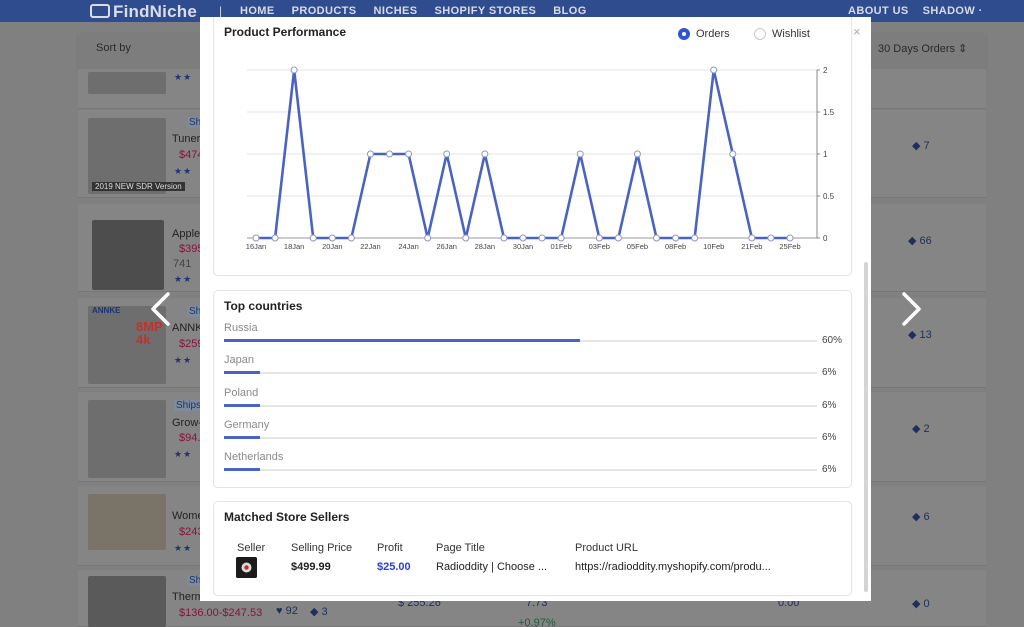 This screenshot has height=627, width=1024. I want to click on logo-text: FindNiche, so click(155, 11).